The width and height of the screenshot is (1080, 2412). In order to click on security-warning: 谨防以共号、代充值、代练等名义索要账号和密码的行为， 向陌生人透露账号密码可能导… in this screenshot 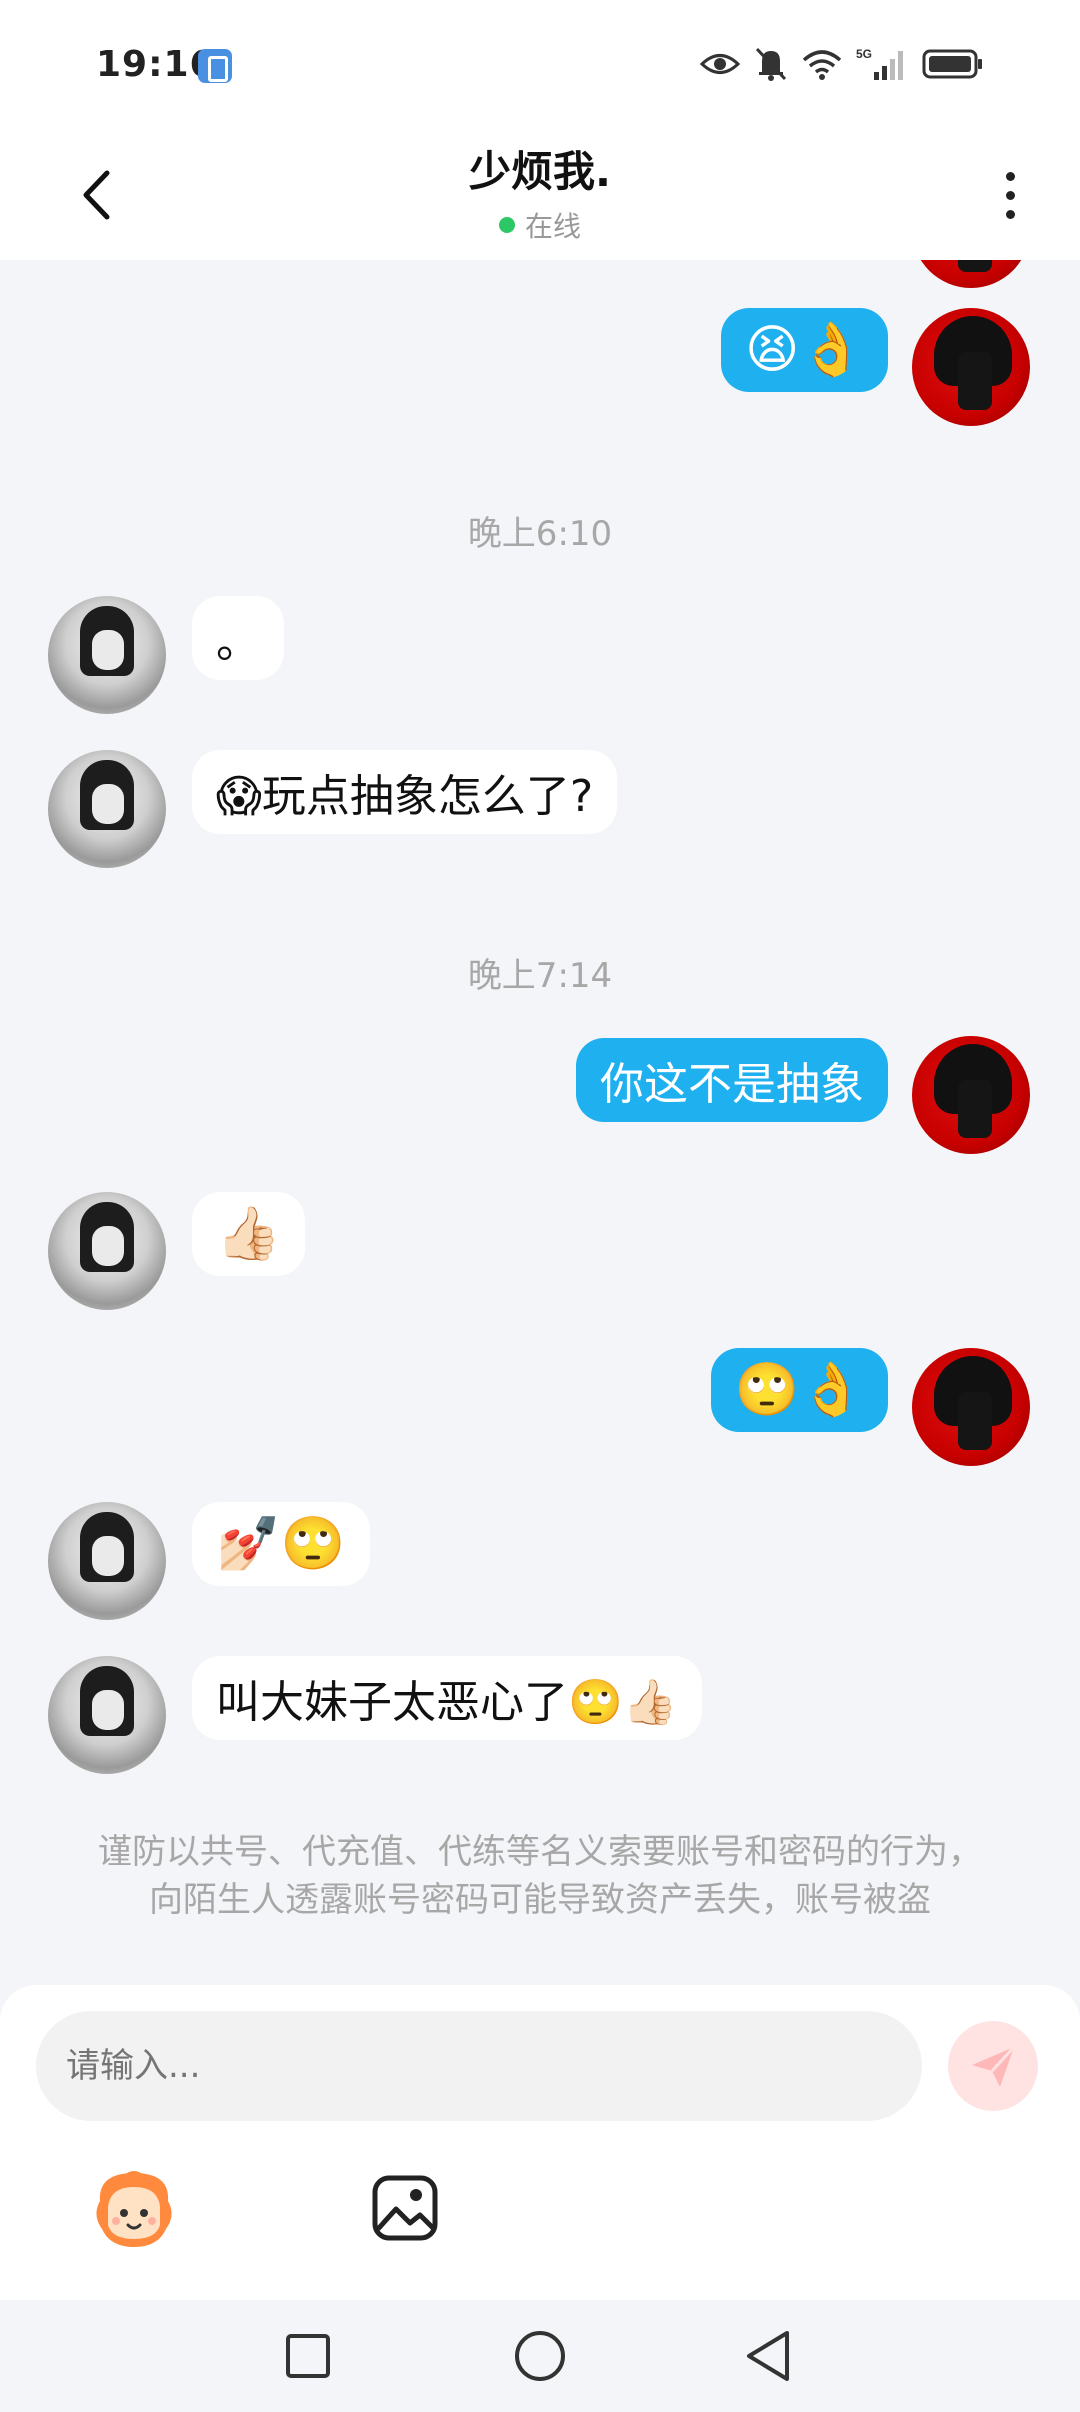, I will do `click(540, 1876)`.